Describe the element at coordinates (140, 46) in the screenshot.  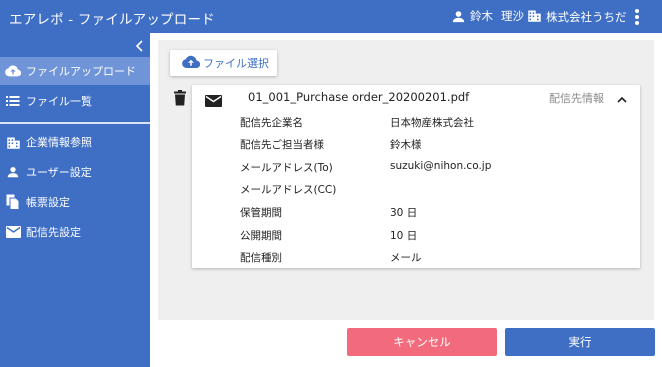
I see `chevron-left-icon` at that location.